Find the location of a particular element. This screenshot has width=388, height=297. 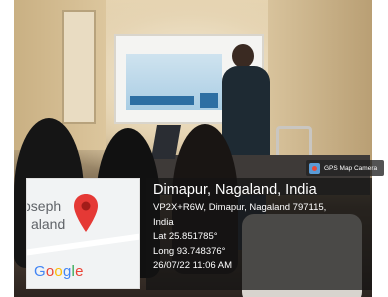

doorway is located at coordinates (79, 67).